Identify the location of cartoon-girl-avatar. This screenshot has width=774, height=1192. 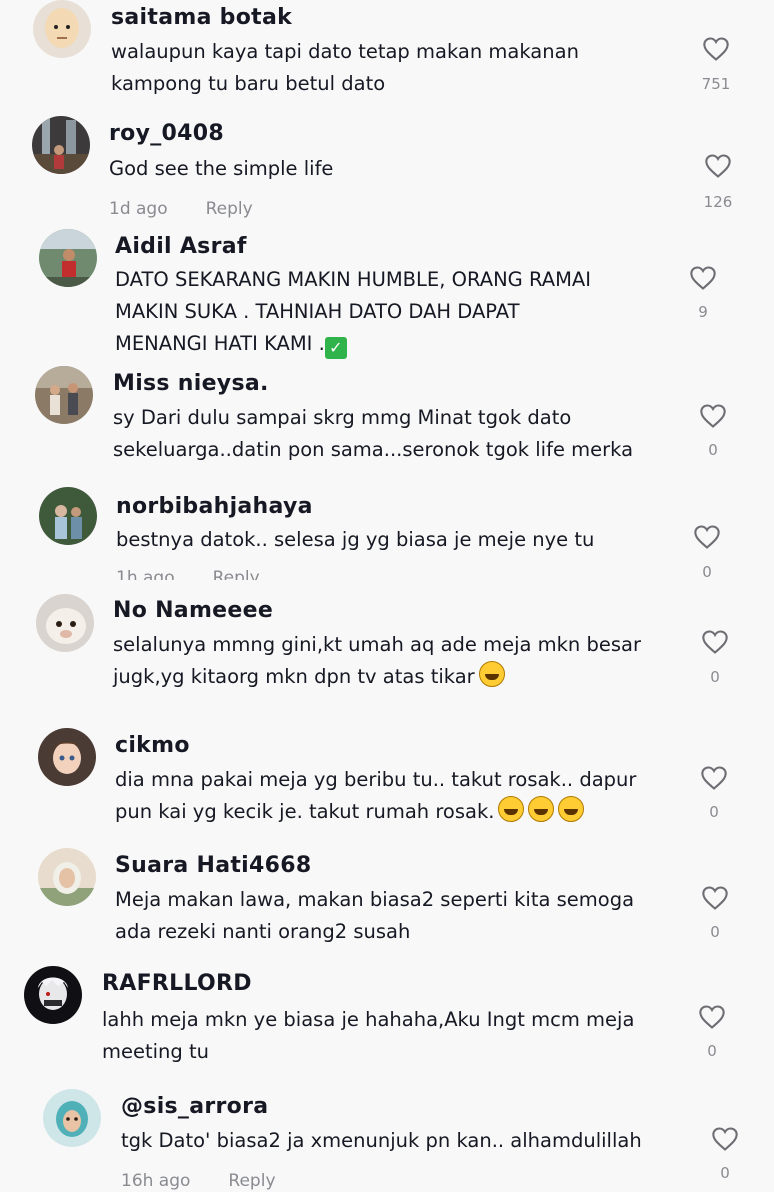
(67, 757).